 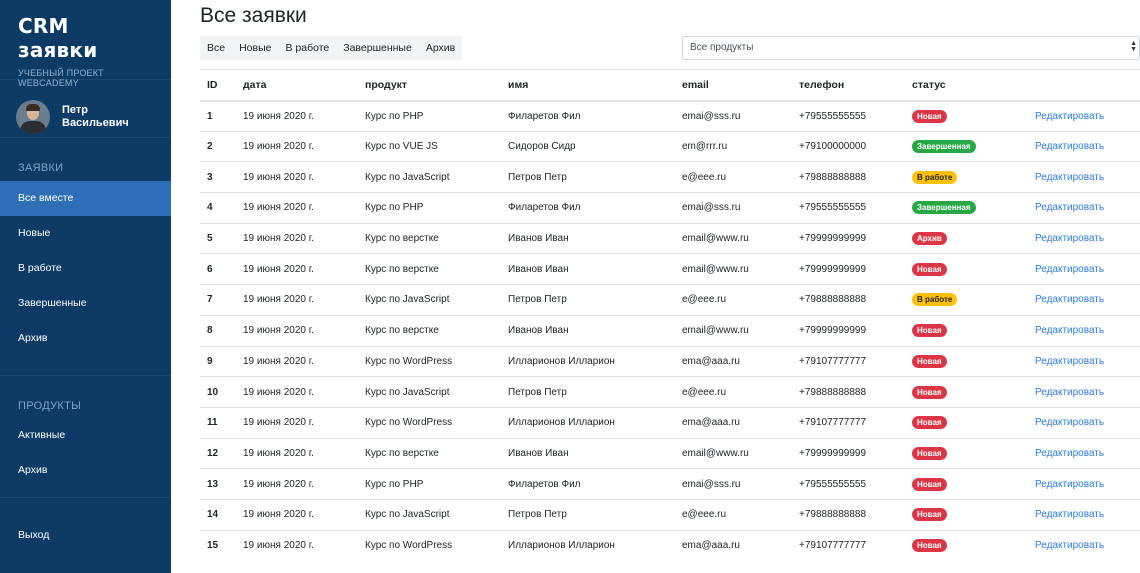 What do you see at coordinates (85, 535) in the screenshot?
I see `logout-link: Выход` at bounding box center [85, 535].